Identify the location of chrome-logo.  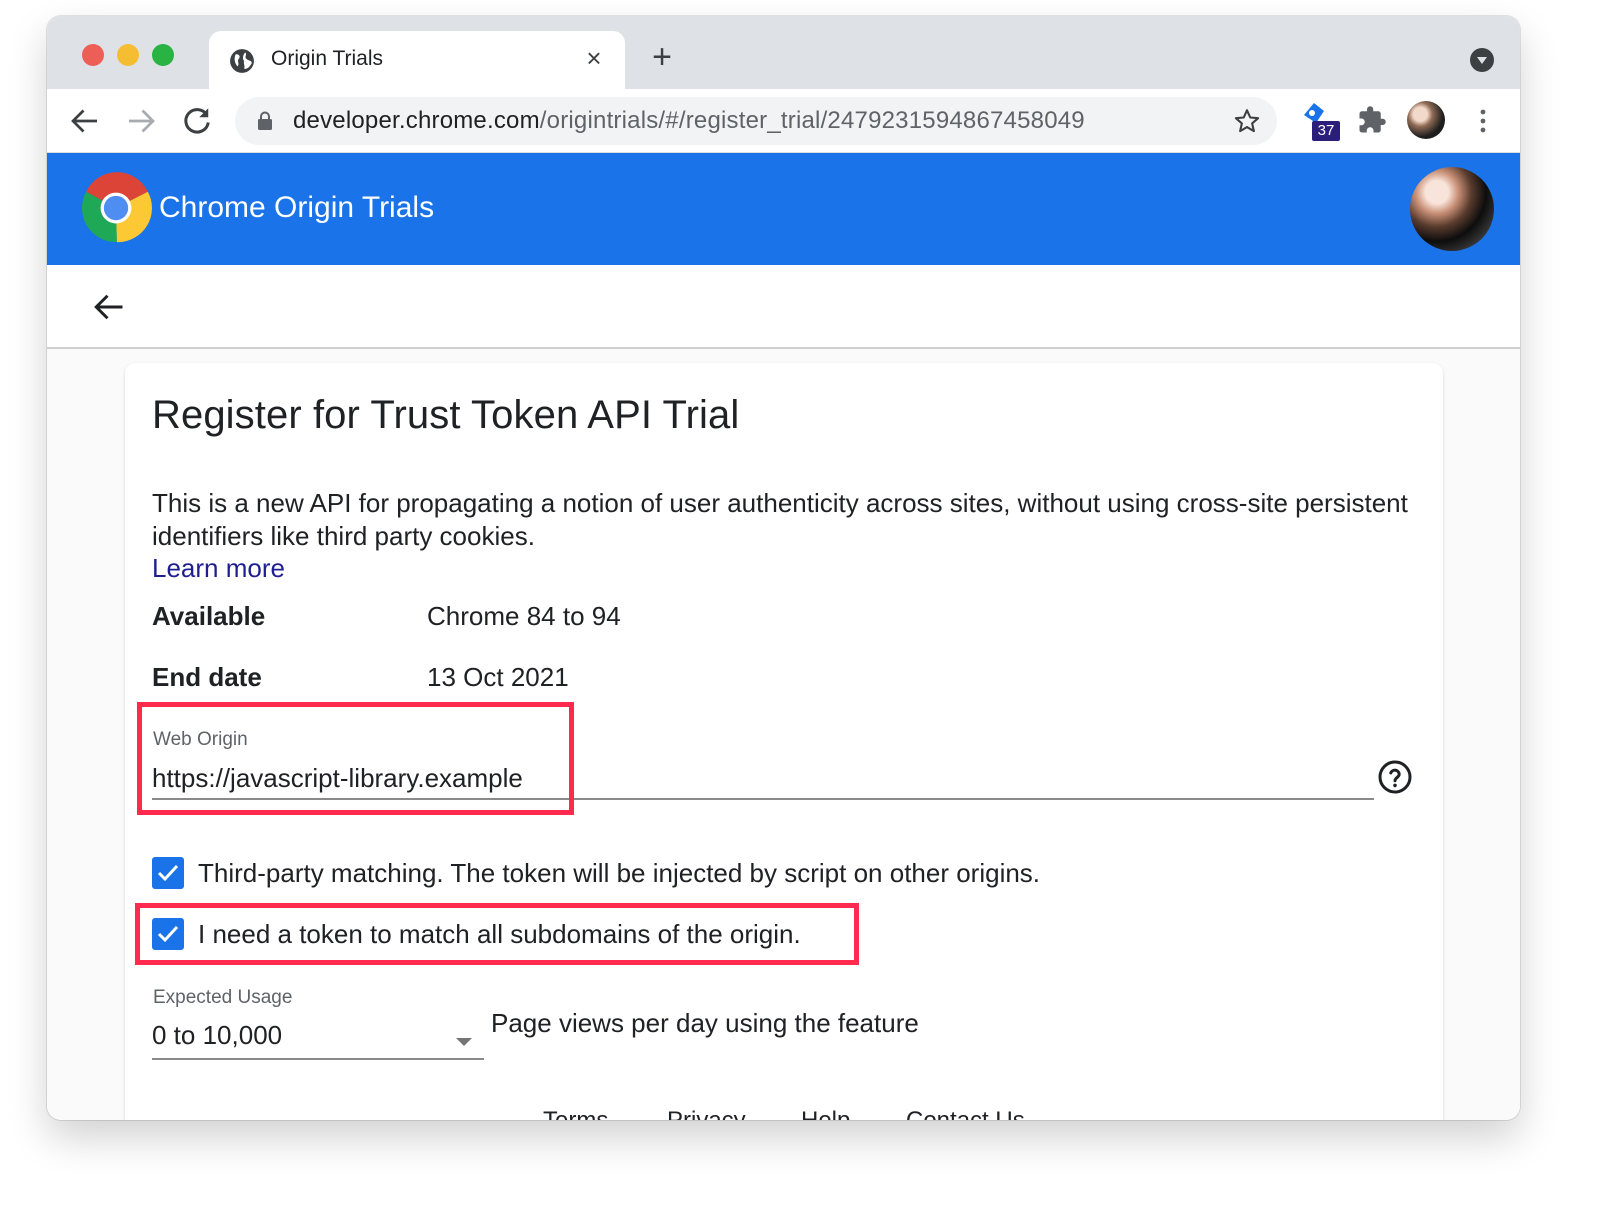
(116, 208).